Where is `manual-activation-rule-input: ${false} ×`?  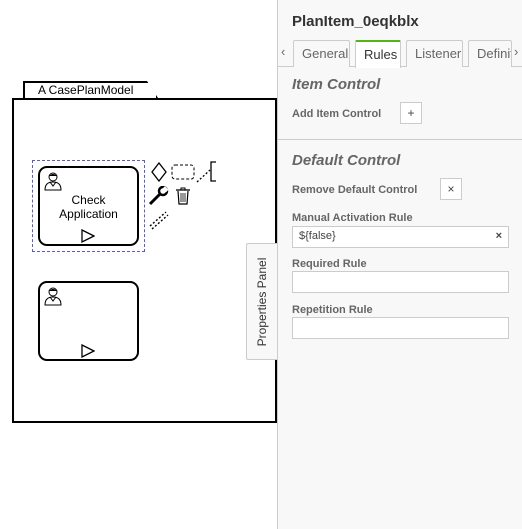
manual-activation-rule-input: ${false} × is located at coordinates (400, 237).